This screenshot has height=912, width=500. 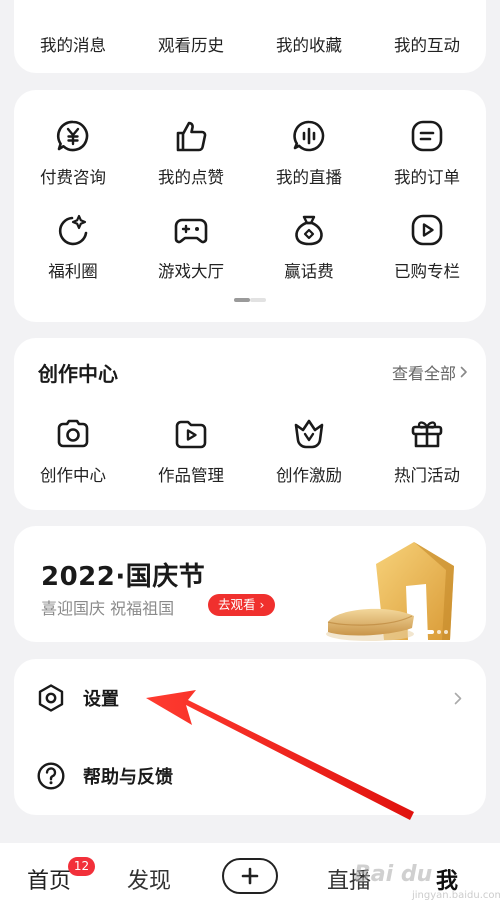 I want to click on welfare-circle-label: 福利圈, so click(x=73, y=271).